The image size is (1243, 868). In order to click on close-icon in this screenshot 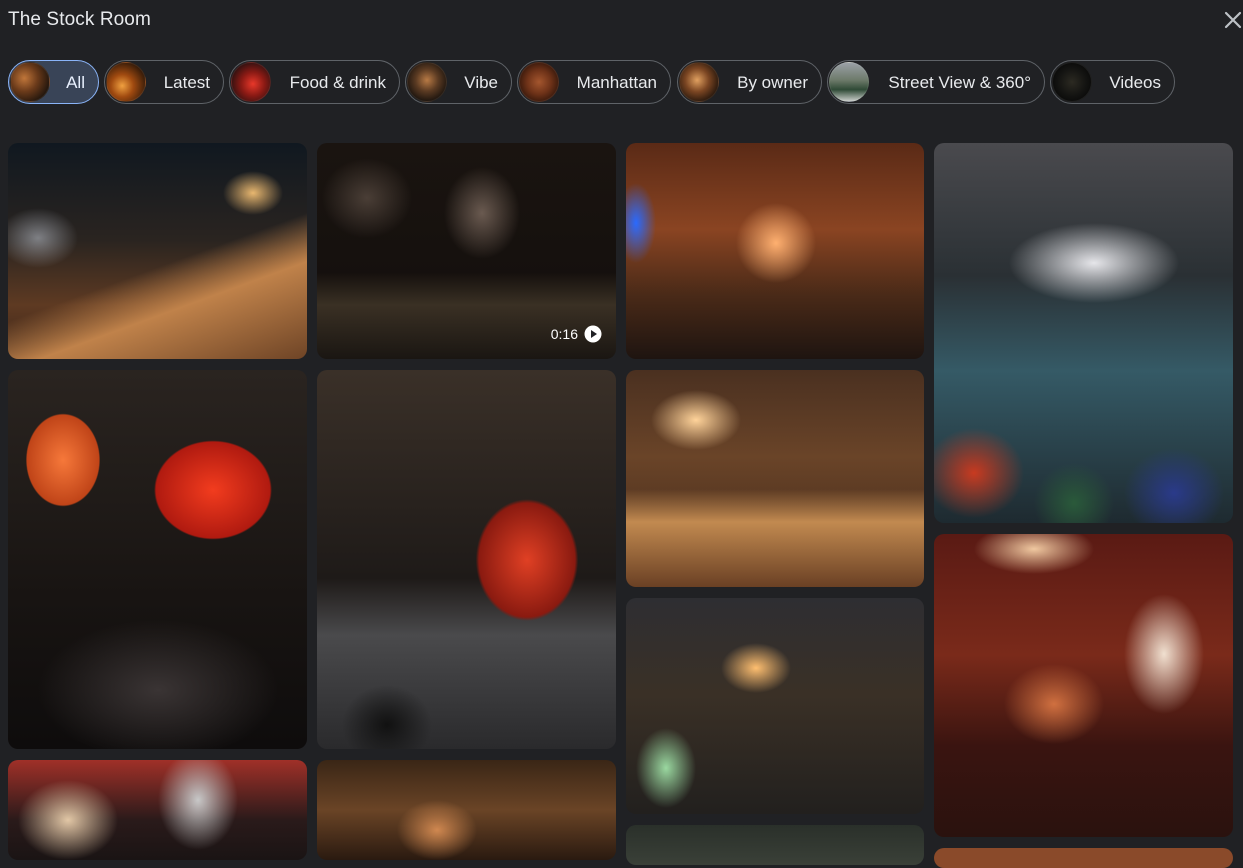, I will do `click(1232, 20)`.